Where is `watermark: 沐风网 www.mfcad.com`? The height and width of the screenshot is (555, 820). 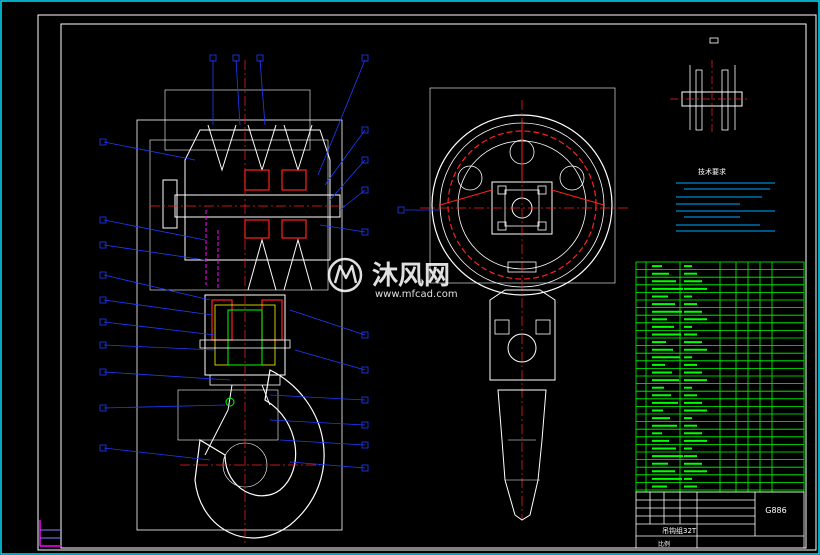 watermark: 沐风网 www.mfcad.com is located at coordinates (392, 278).